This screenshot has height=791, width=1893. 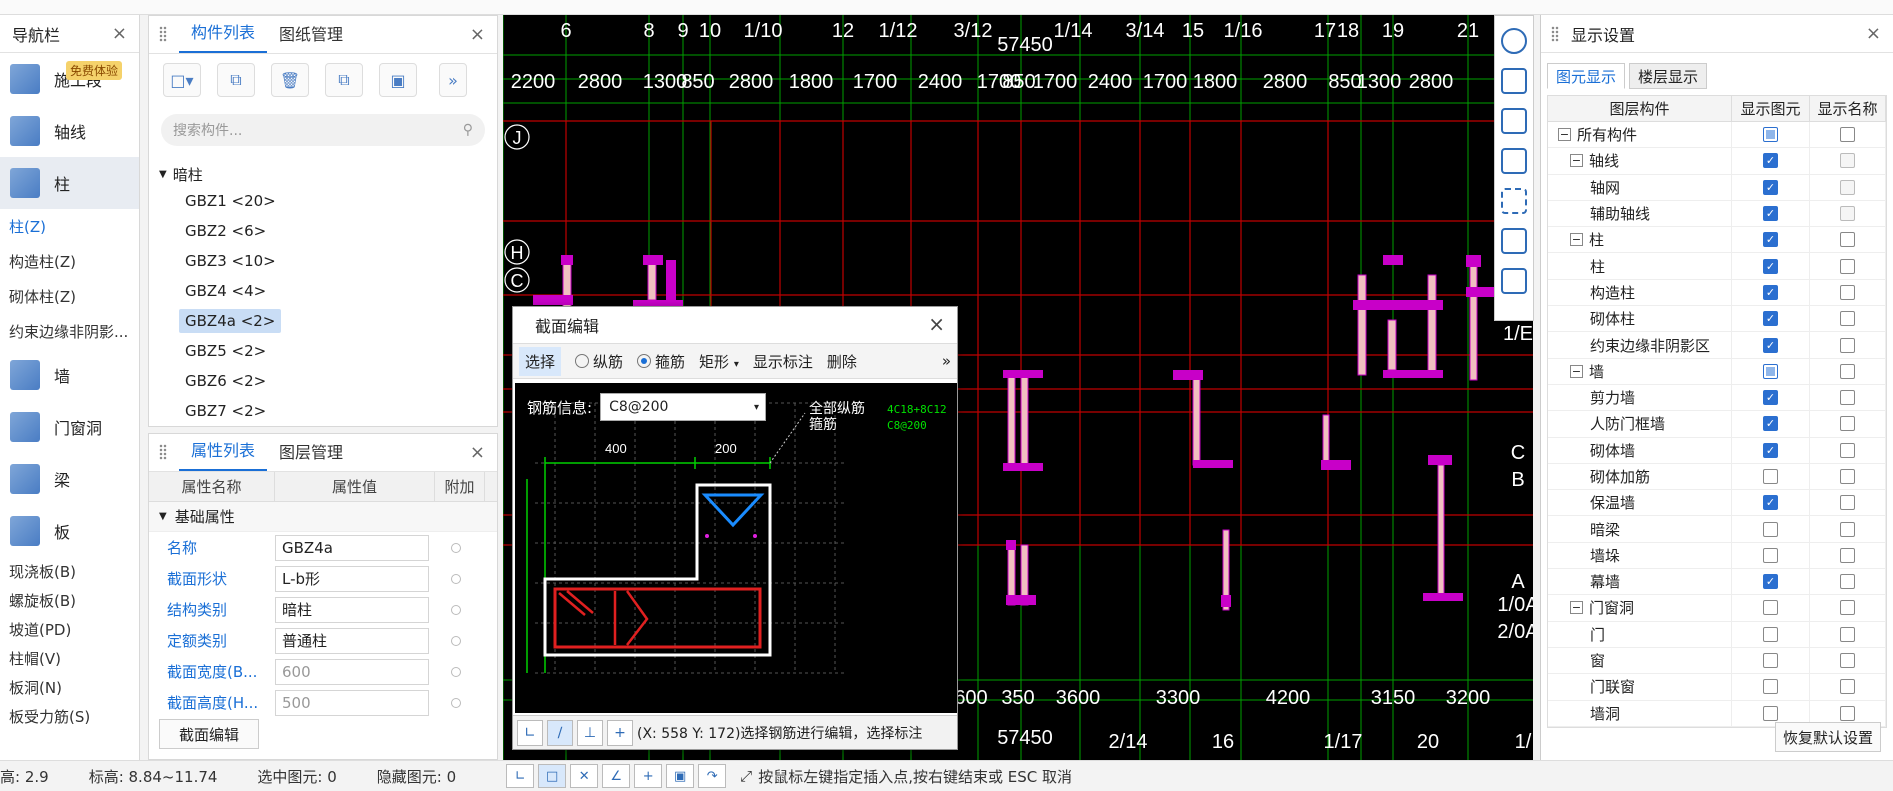 I want to click on copy-to-floor-button: ⧉, so click(x=344, y=80).